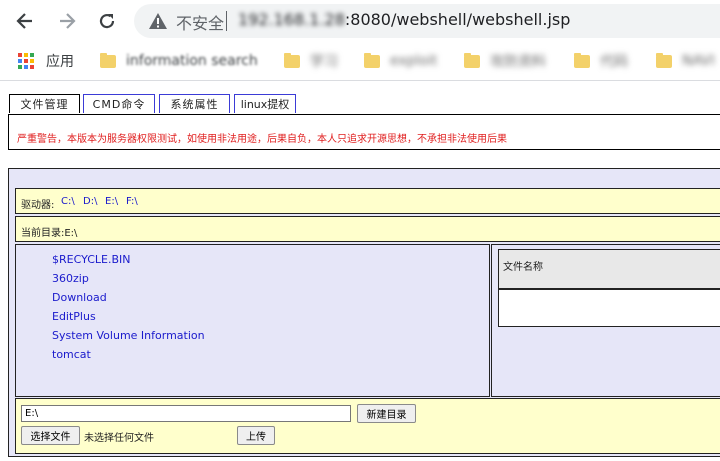 The height and width of the screenshot is (461, 720). Describe the element at coordinates (71, 354) in the screenshot. I see `file-link: tomcat` at that location.